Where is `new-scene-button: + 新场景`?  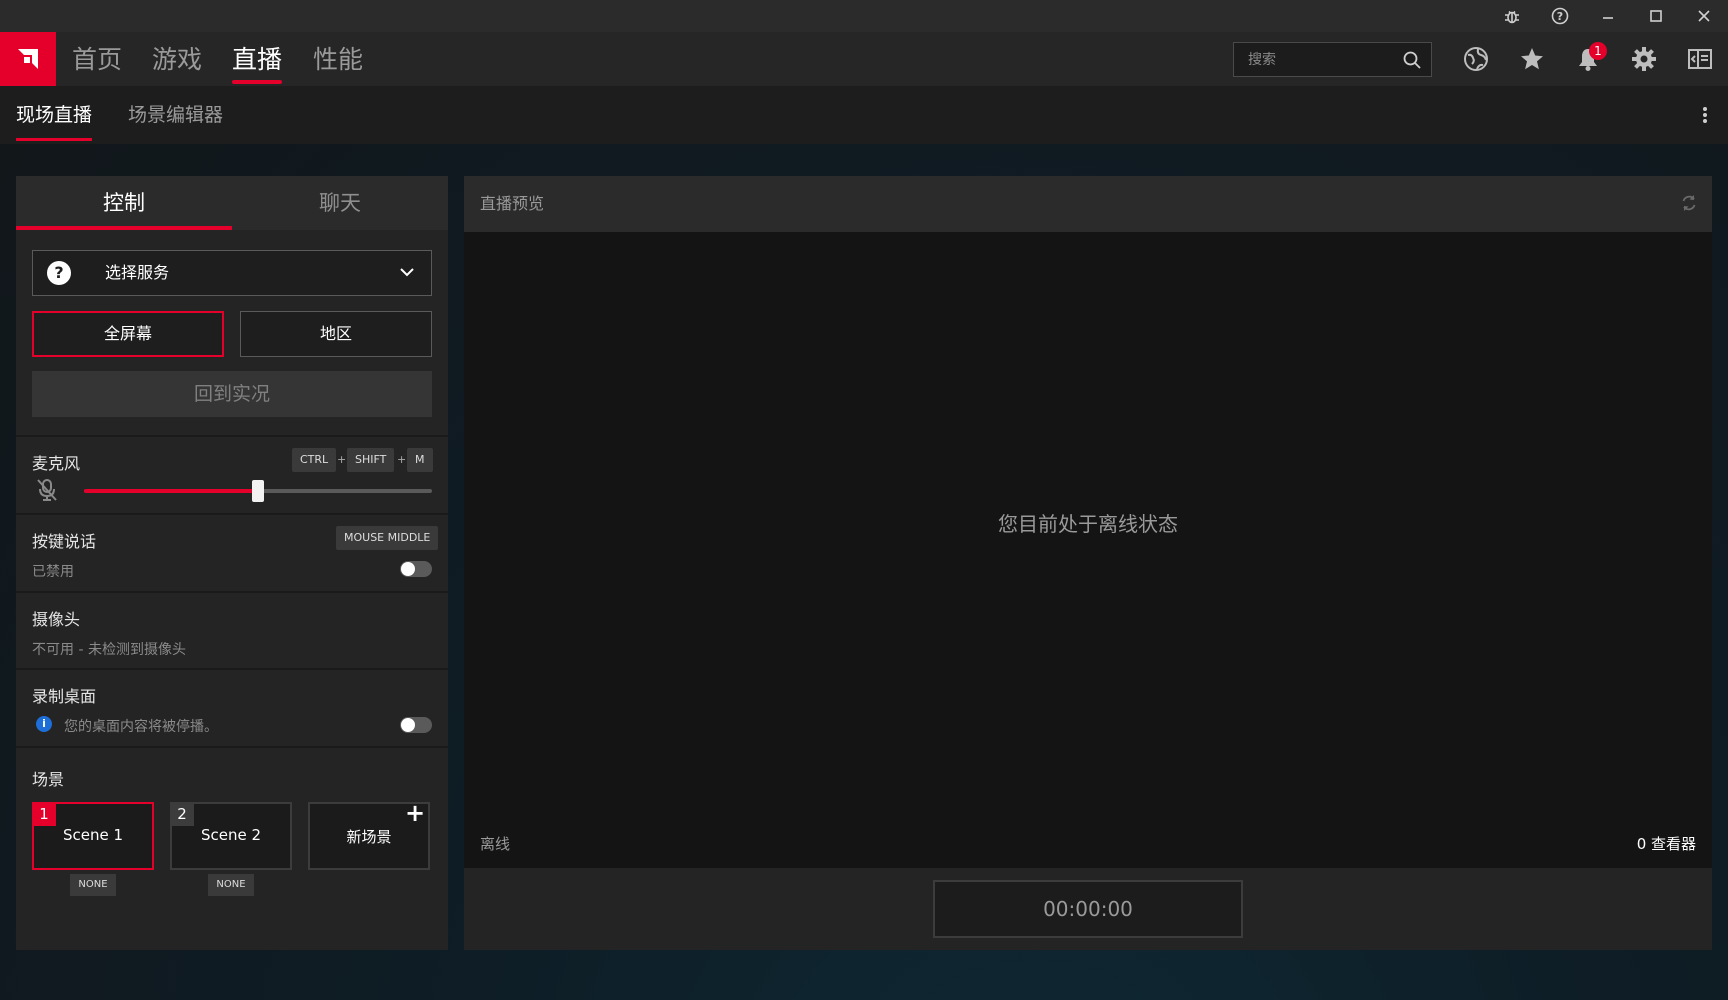 new-scene-button: + 新场景 is located at coordinates (369, 834).